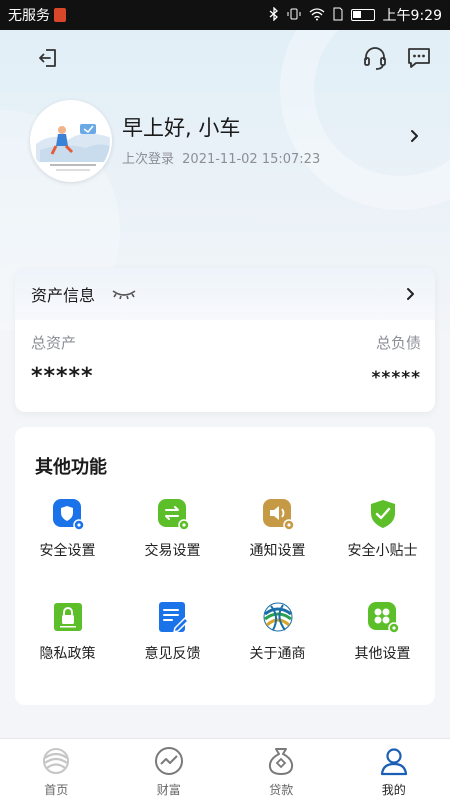 This screenshot has width=450, height=800. What do you see at coordinates (393, 790) in the screenshot?
I see `nav-label-mine: 我的` at bounding box center [393, 790].